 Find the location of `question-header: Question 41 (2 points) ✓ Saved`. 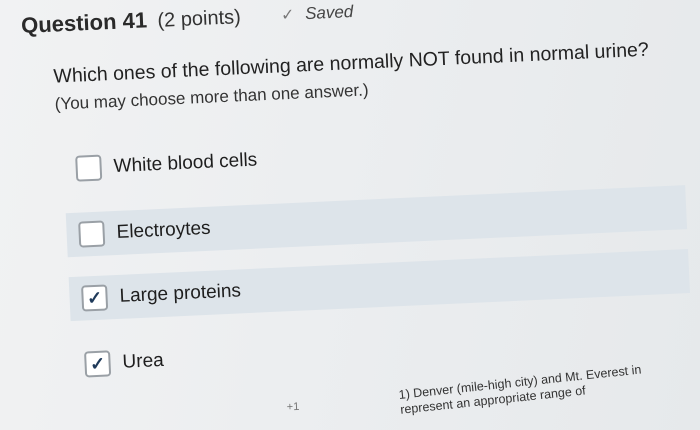

question-header: Question 41 (2 points) ✓ Saved is located at coordinates (187, 20).